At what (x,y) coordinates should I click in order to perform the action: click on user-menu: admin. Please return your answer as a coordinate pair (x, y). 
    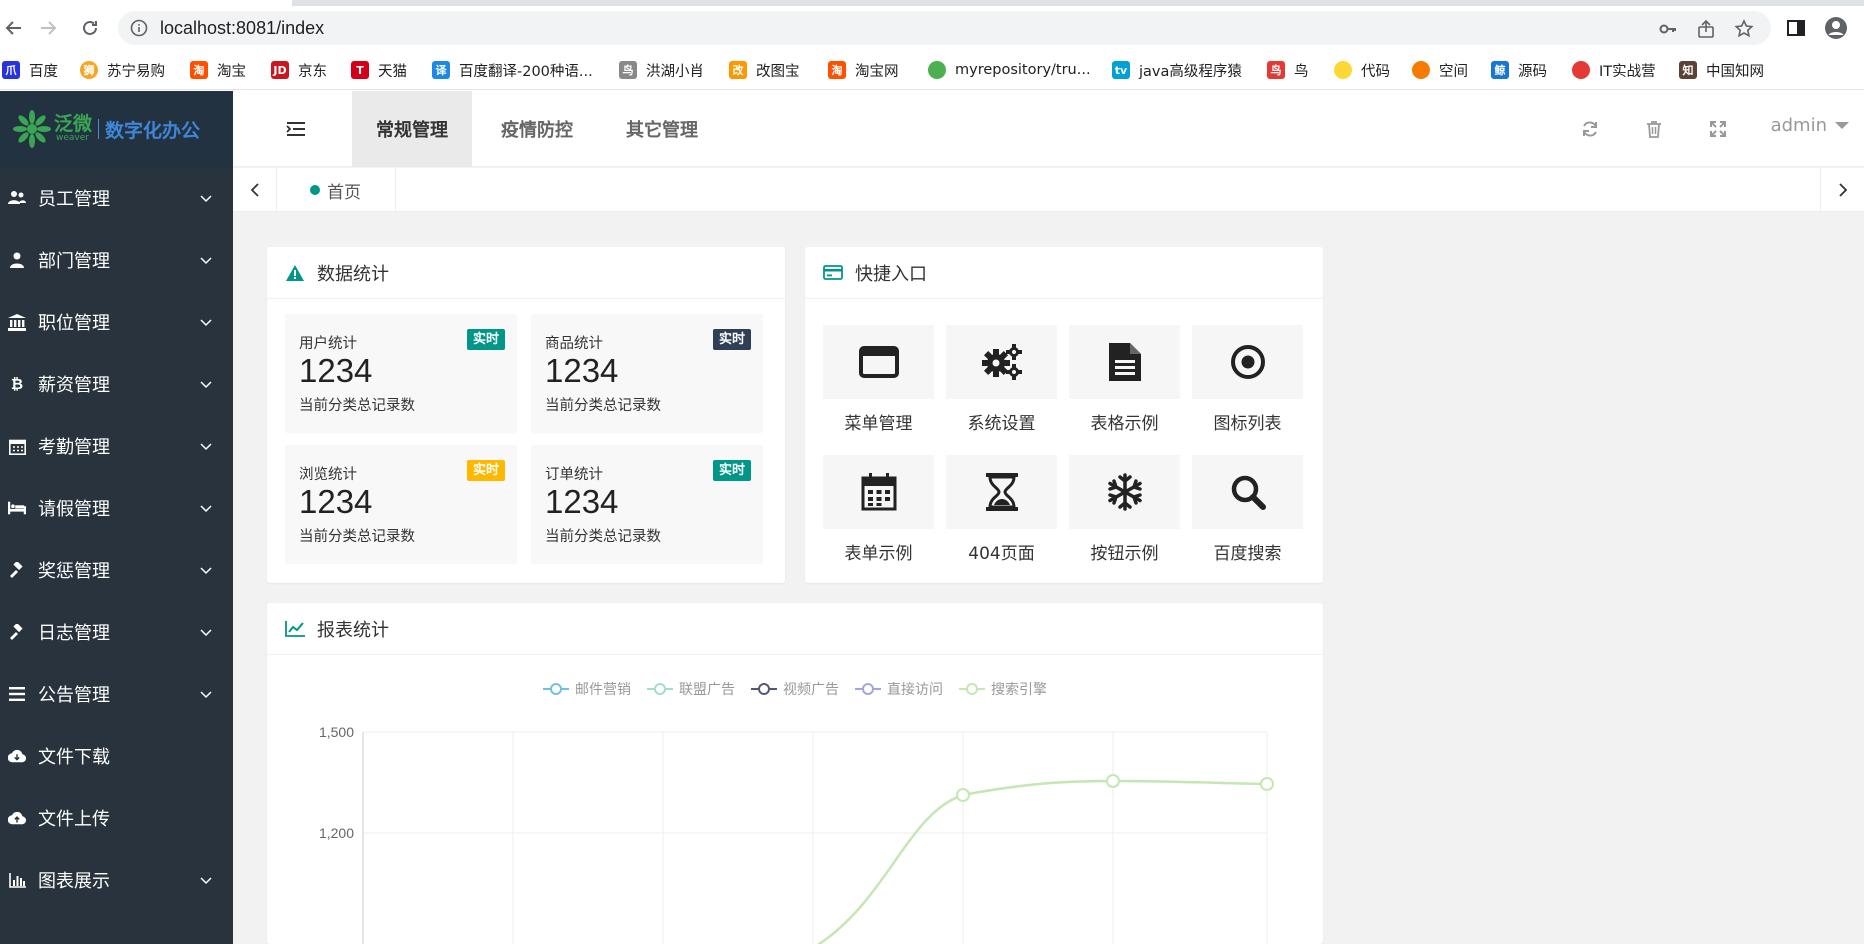
    Looking at the image, I should click on (1810, 125).